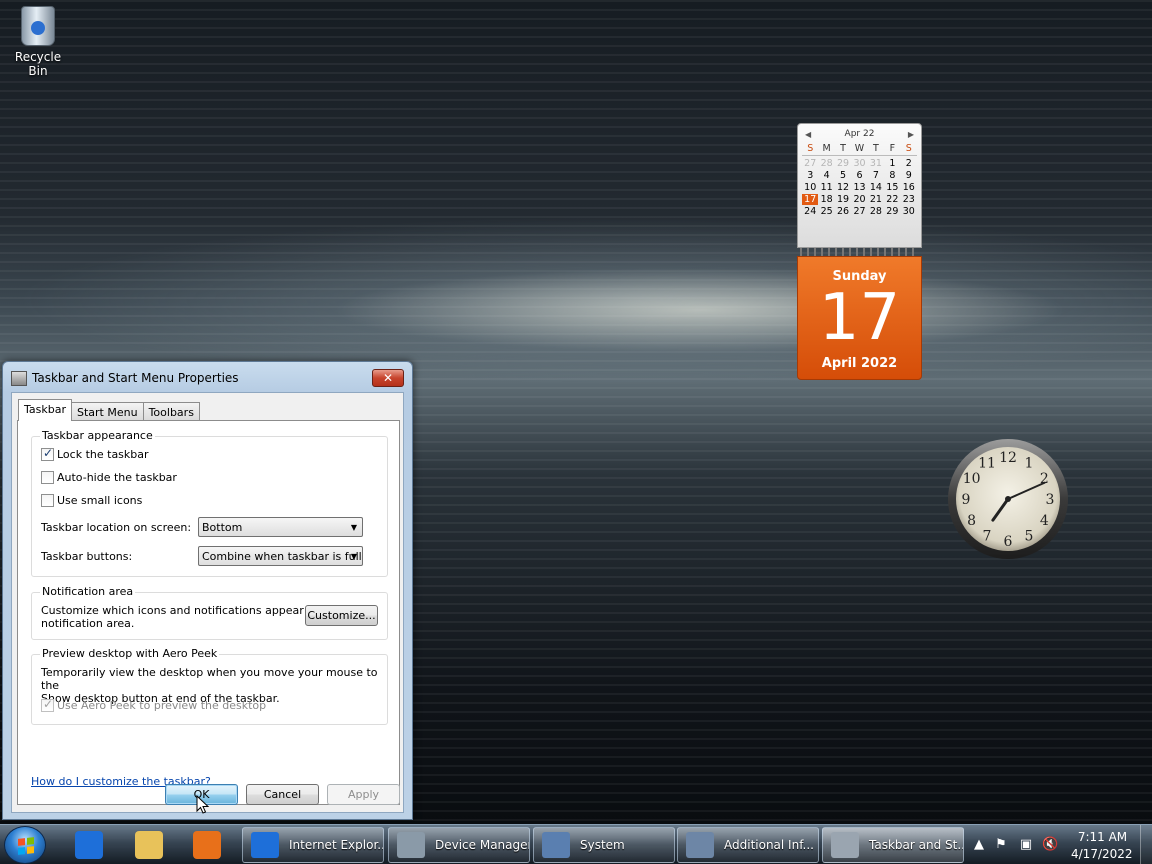 This screenshot has height=864, width=1152. What do you see at coordinates (149, 845) in the screenshot?
I see `pinned-windows-explorer` at bounding box center [149, 845].